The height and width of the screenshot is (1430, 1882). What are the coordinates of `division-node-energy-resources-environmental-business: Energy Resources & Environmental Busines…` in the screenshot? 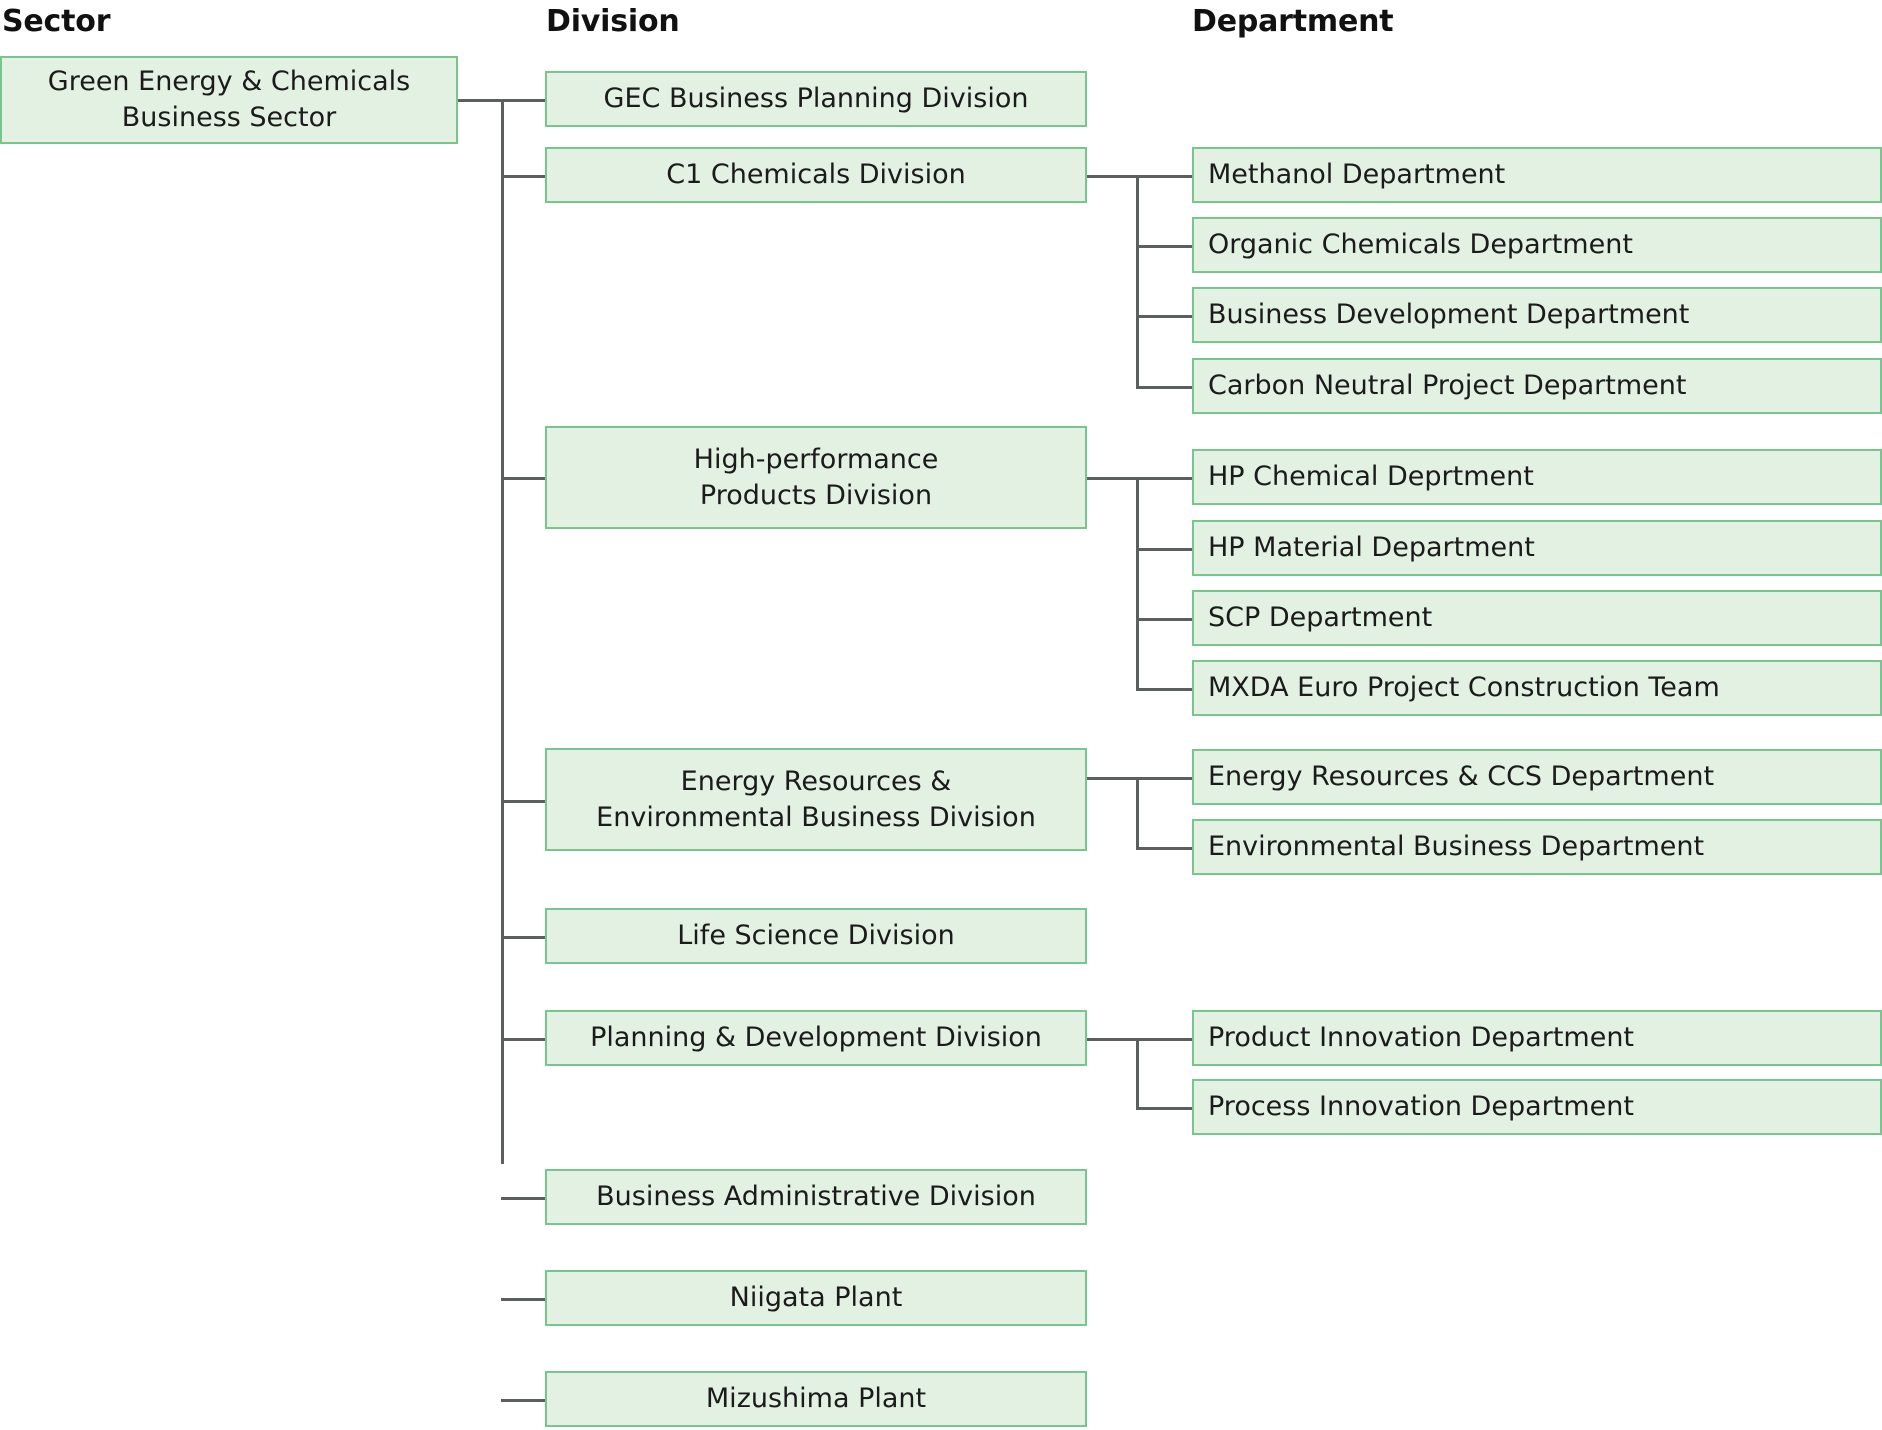 It's located at (816, 799).